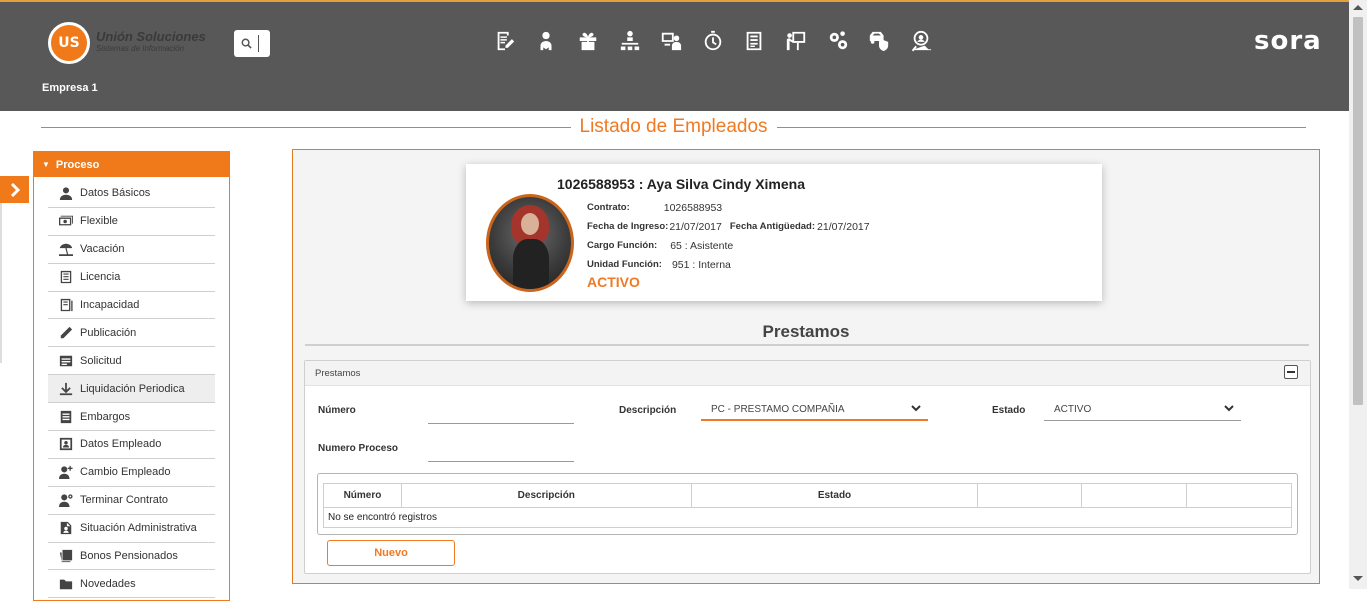 Image resolution: width=1367 pixels, height=601 pixels. I want to click on sidebar-item-publicacion: Publicación, so click(131, 333).